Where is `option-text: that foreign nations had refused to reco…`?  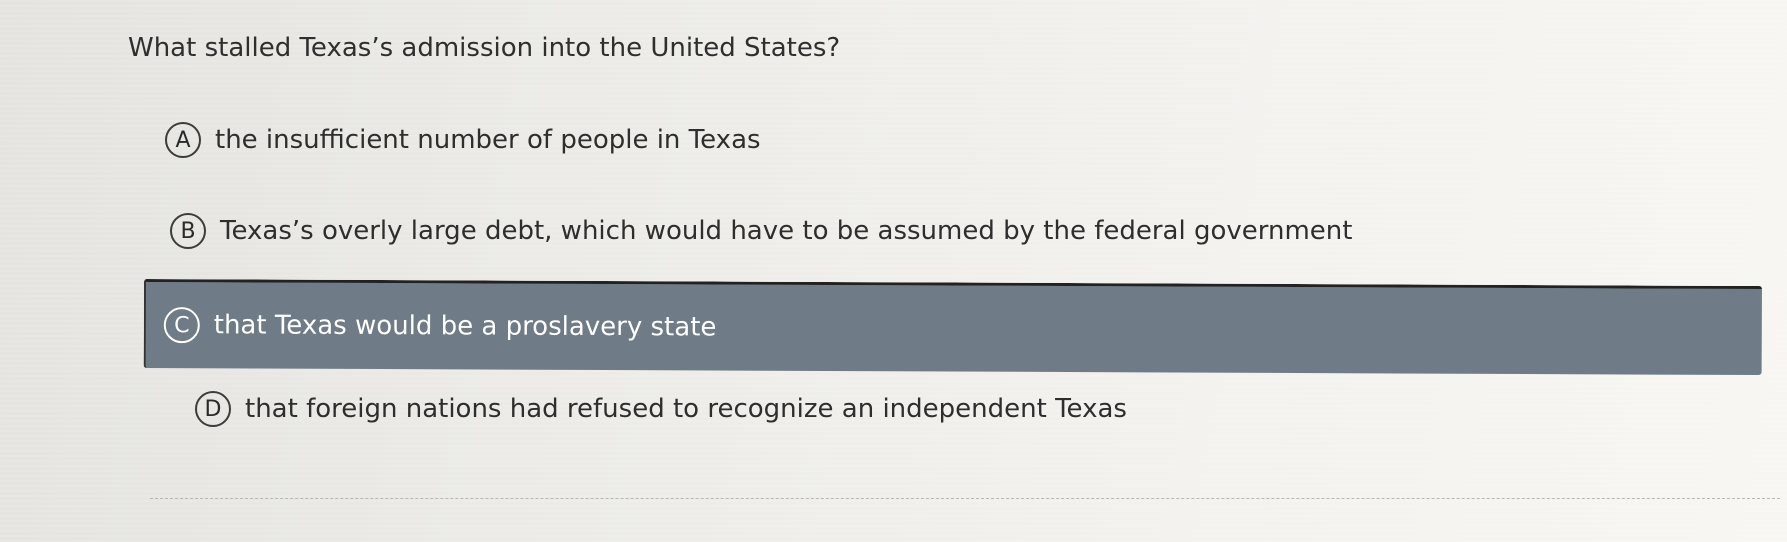
option-text: that foreign nations had refused to reco… is located at coordinates (686, 409).